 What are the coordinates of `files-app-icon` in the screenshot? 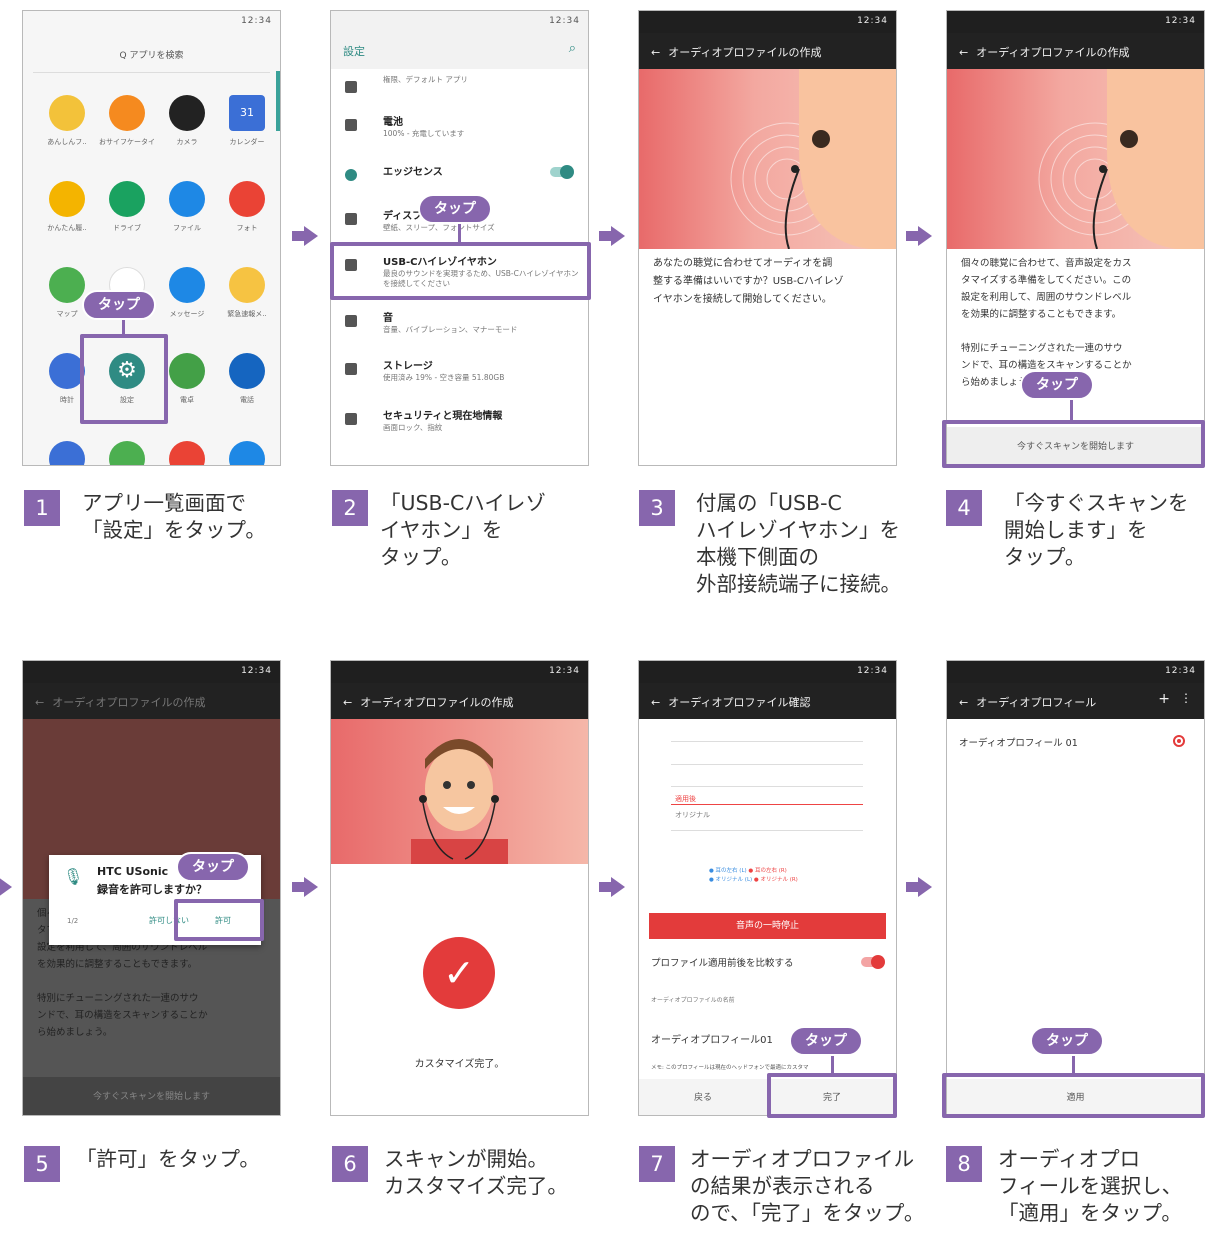 It's located at (187, 199).